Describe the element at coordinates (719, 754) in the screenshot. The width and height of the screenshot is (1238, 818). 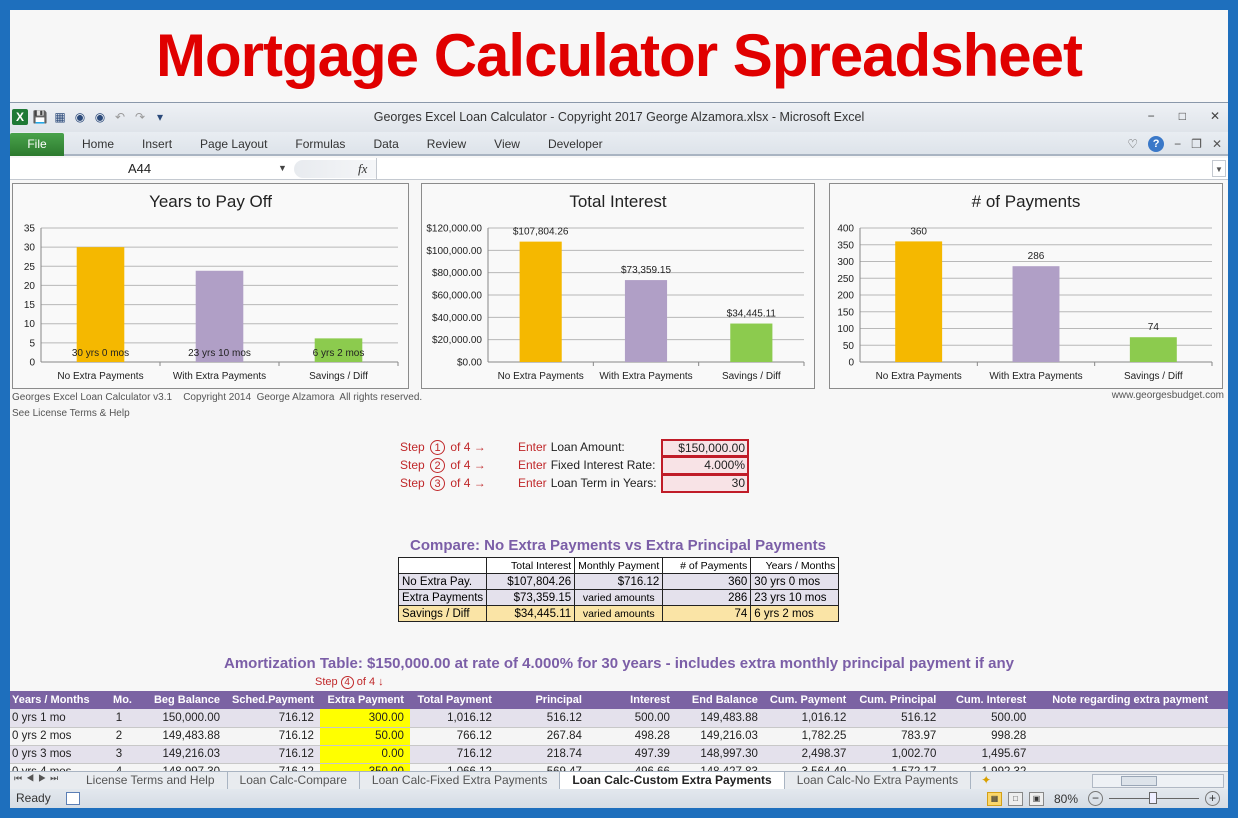
I see `cell: 148,997.30` at that location.